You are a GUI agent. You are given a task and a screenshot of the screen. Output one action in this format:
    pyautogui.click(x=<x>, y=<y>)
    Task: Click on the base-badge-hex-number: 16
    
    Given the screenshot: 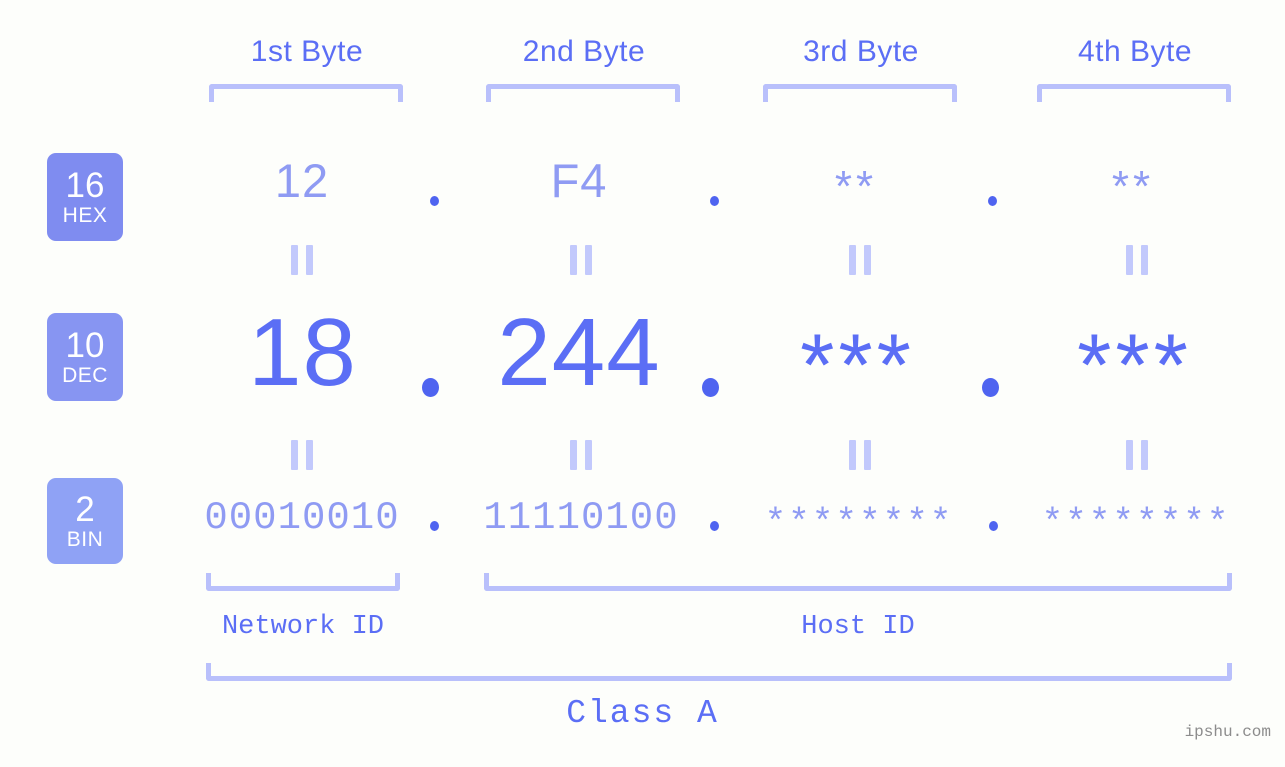 What is the action you would take?
    pyautogui.click(x=85, y=185)
    